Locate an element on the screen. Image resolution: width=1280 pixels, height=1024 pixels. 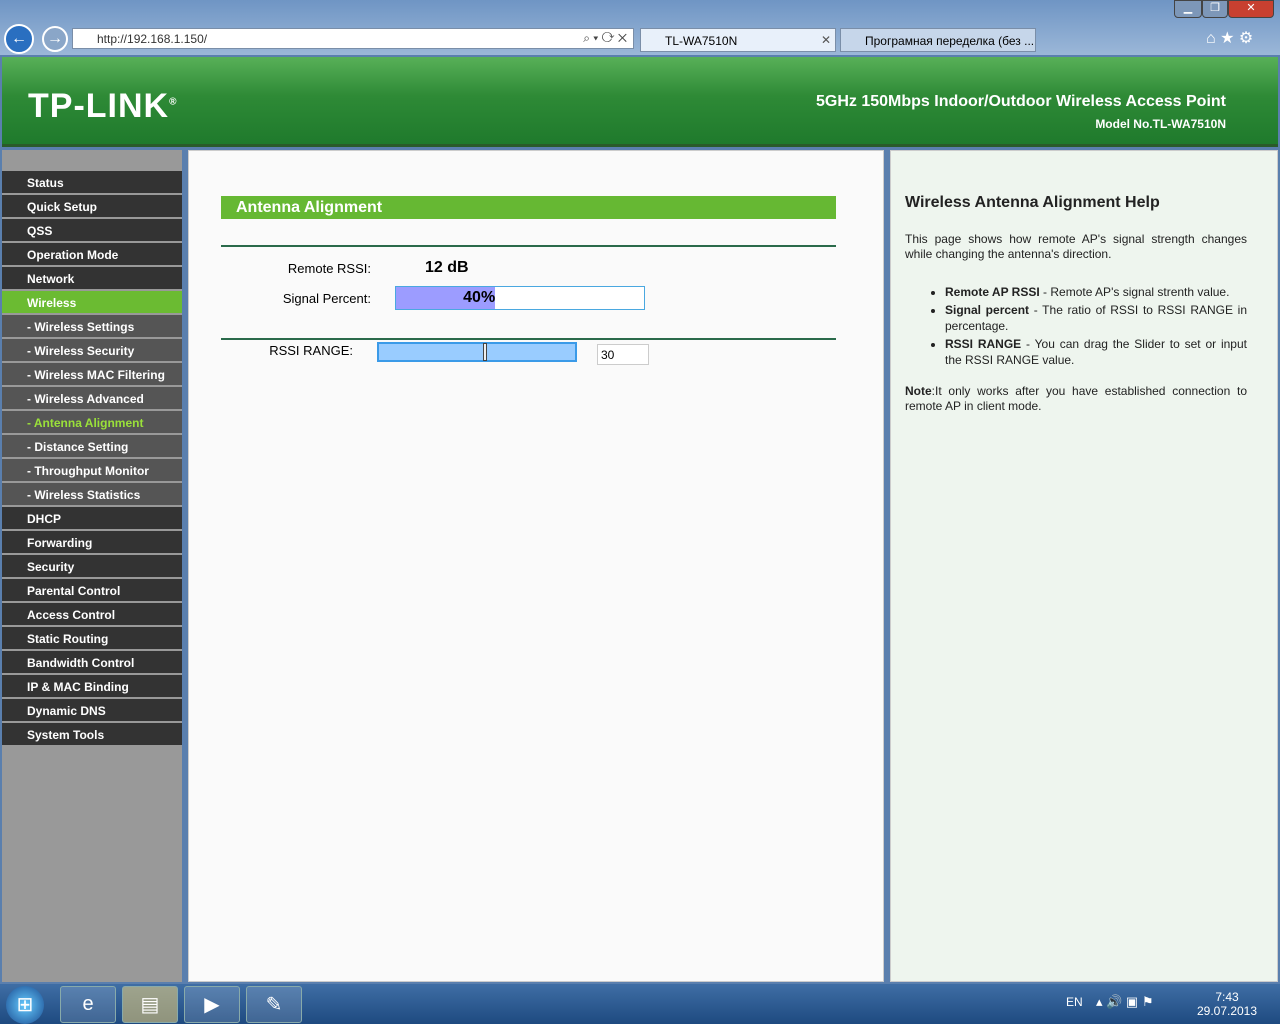
sidebar-item-security: Security is located at coordinates (92, 566).